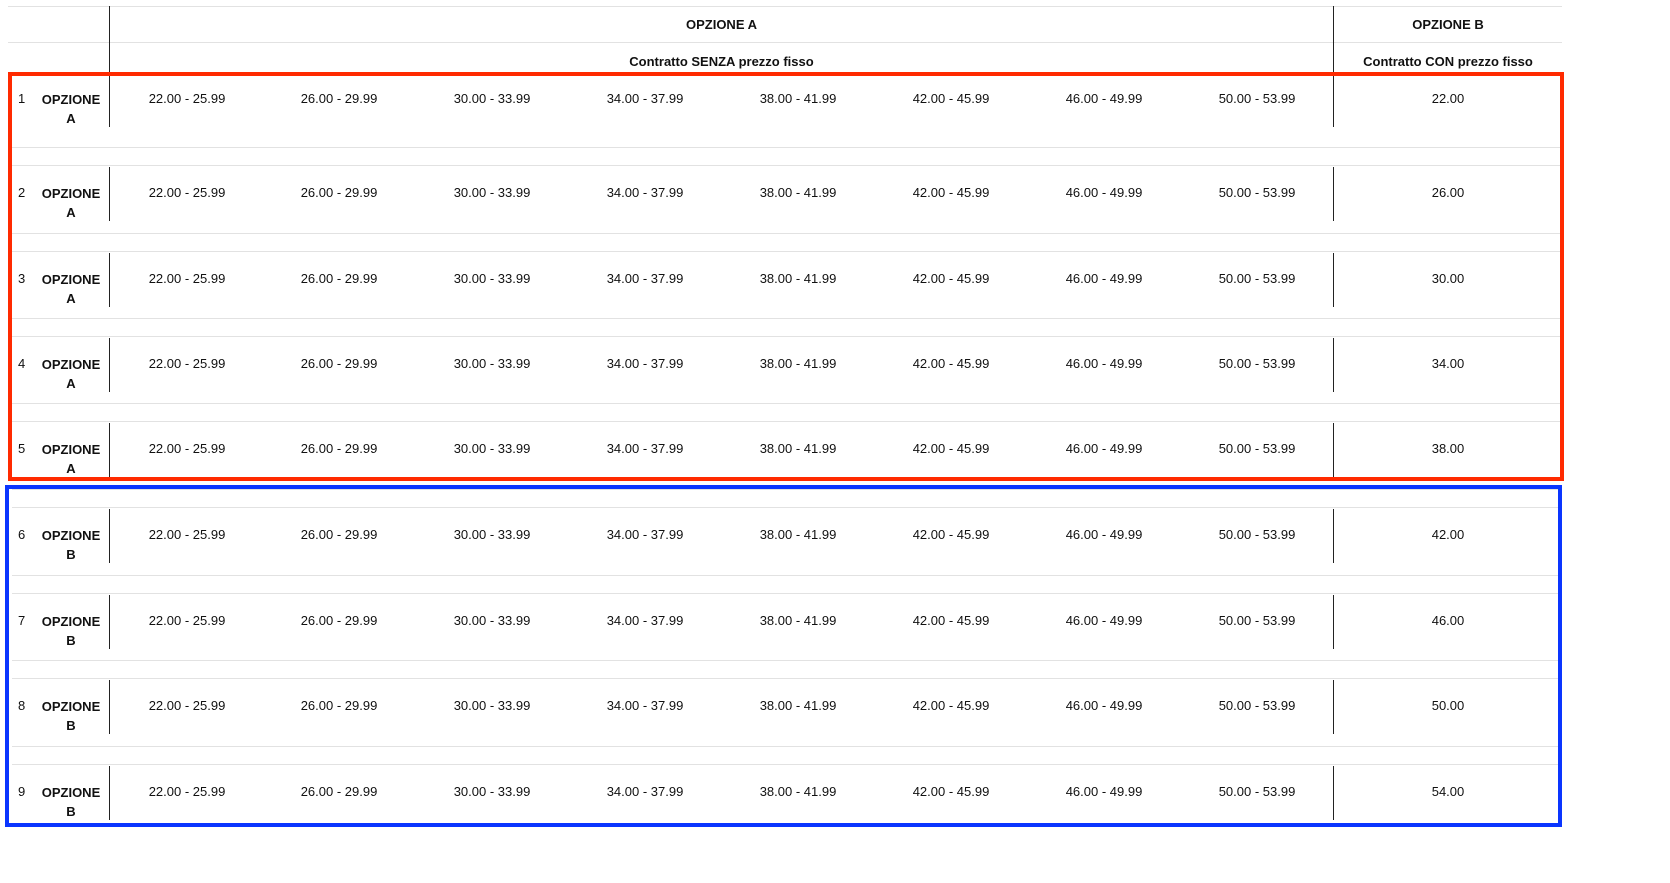 The height and width of the screenshot is (883, 1670). I want to click on fixed-price-cell: 22.00, so click(1448, 98).